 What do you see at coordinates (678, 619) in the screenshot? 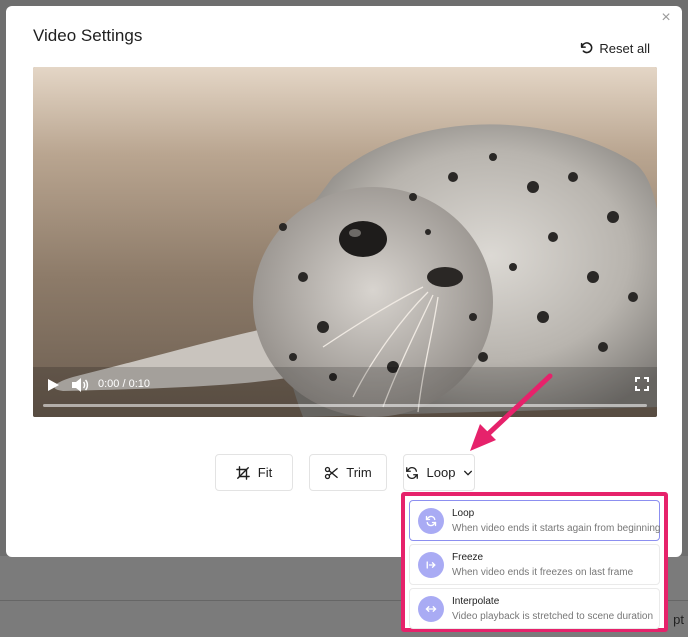
I see `backdrop-text: pt` at bounding box center [678, 619].